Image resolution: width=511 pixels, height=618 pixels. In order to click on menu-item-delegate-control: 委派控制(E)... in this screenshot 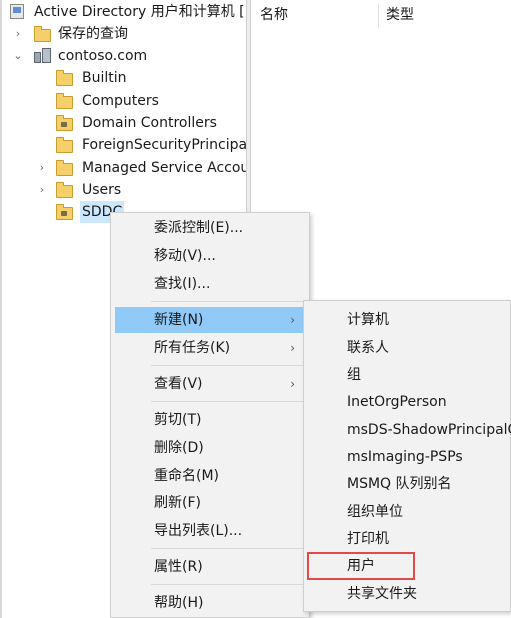, I will do `click(210, 228)`.